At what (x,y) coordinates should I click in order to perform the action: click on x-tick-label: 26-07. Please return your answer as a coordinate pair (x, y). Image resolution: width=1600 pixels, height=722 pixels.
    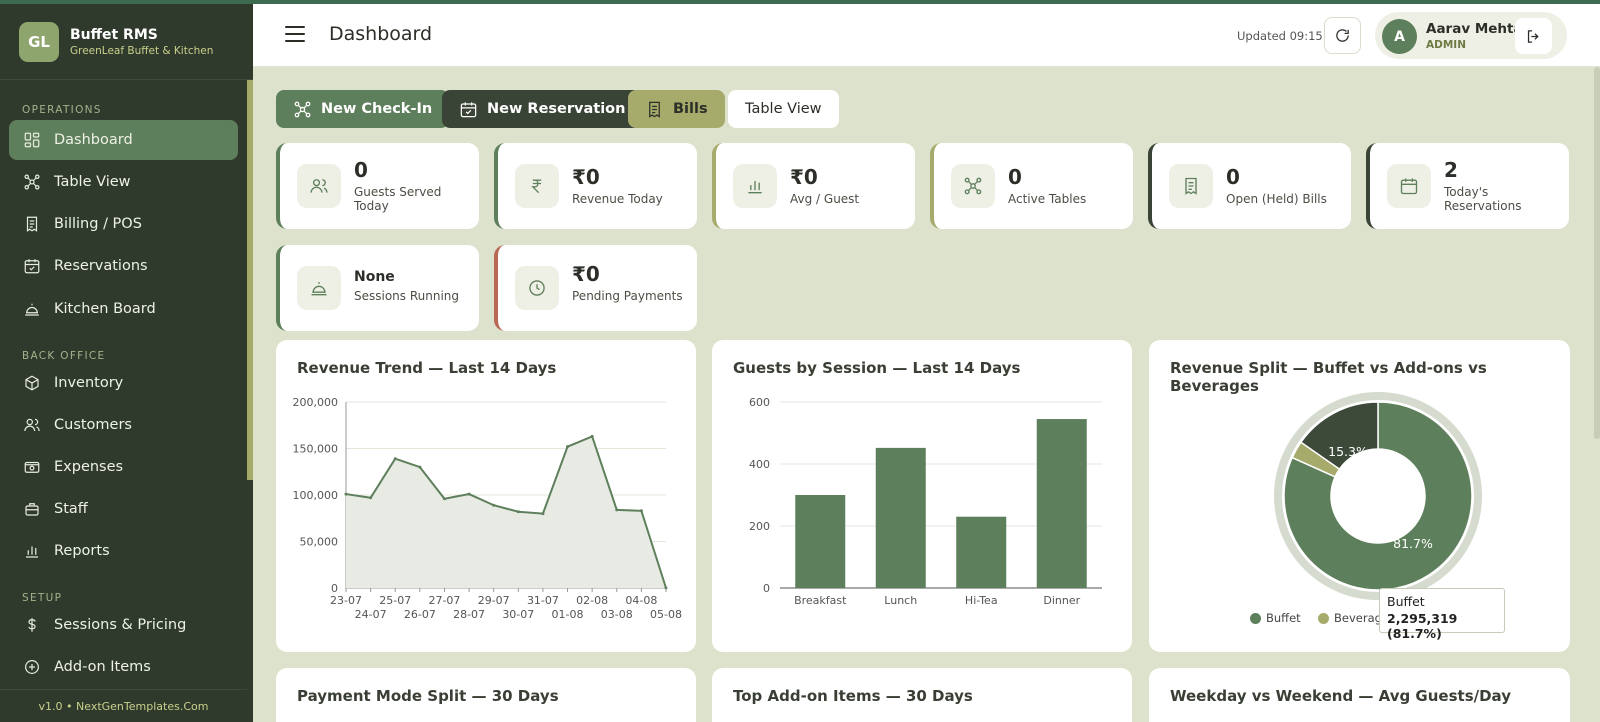
    Looking at the image, I should click on (420, 614).